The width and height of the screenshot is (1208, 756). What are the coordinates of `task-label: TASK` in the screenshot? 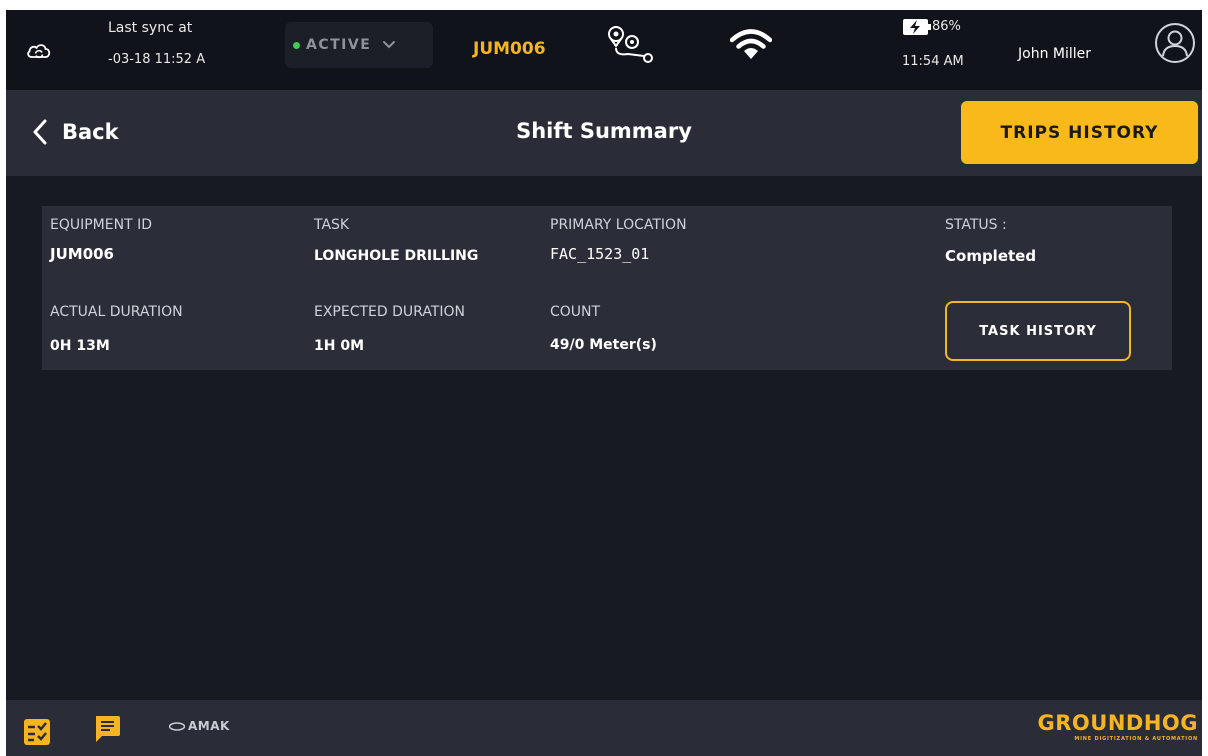 It's located at (332, 225).